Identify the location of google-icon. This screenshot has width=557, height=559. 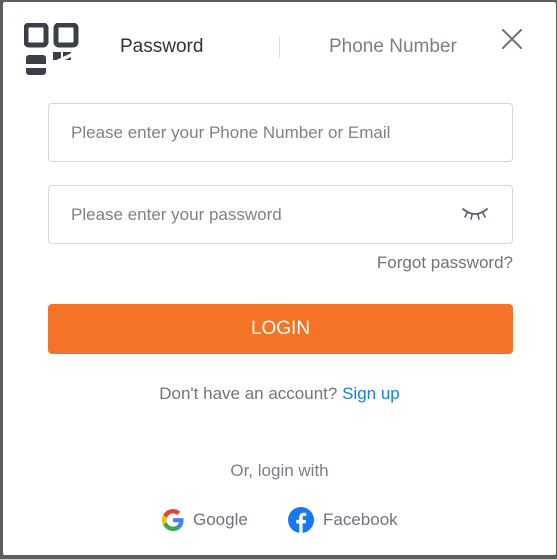
(173, 520).